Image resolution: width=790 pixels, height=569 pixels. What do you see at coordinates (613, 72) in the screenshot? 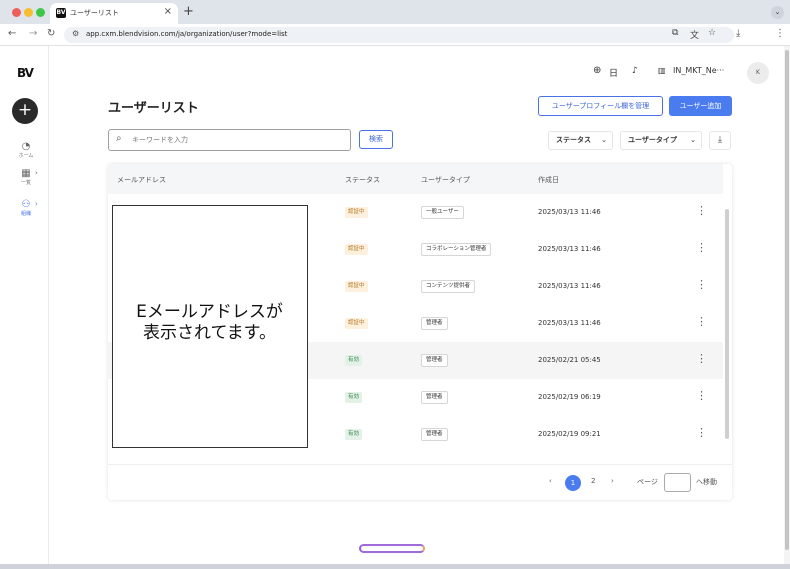
I see `language-label: 日` at bounding box center [613, 72].